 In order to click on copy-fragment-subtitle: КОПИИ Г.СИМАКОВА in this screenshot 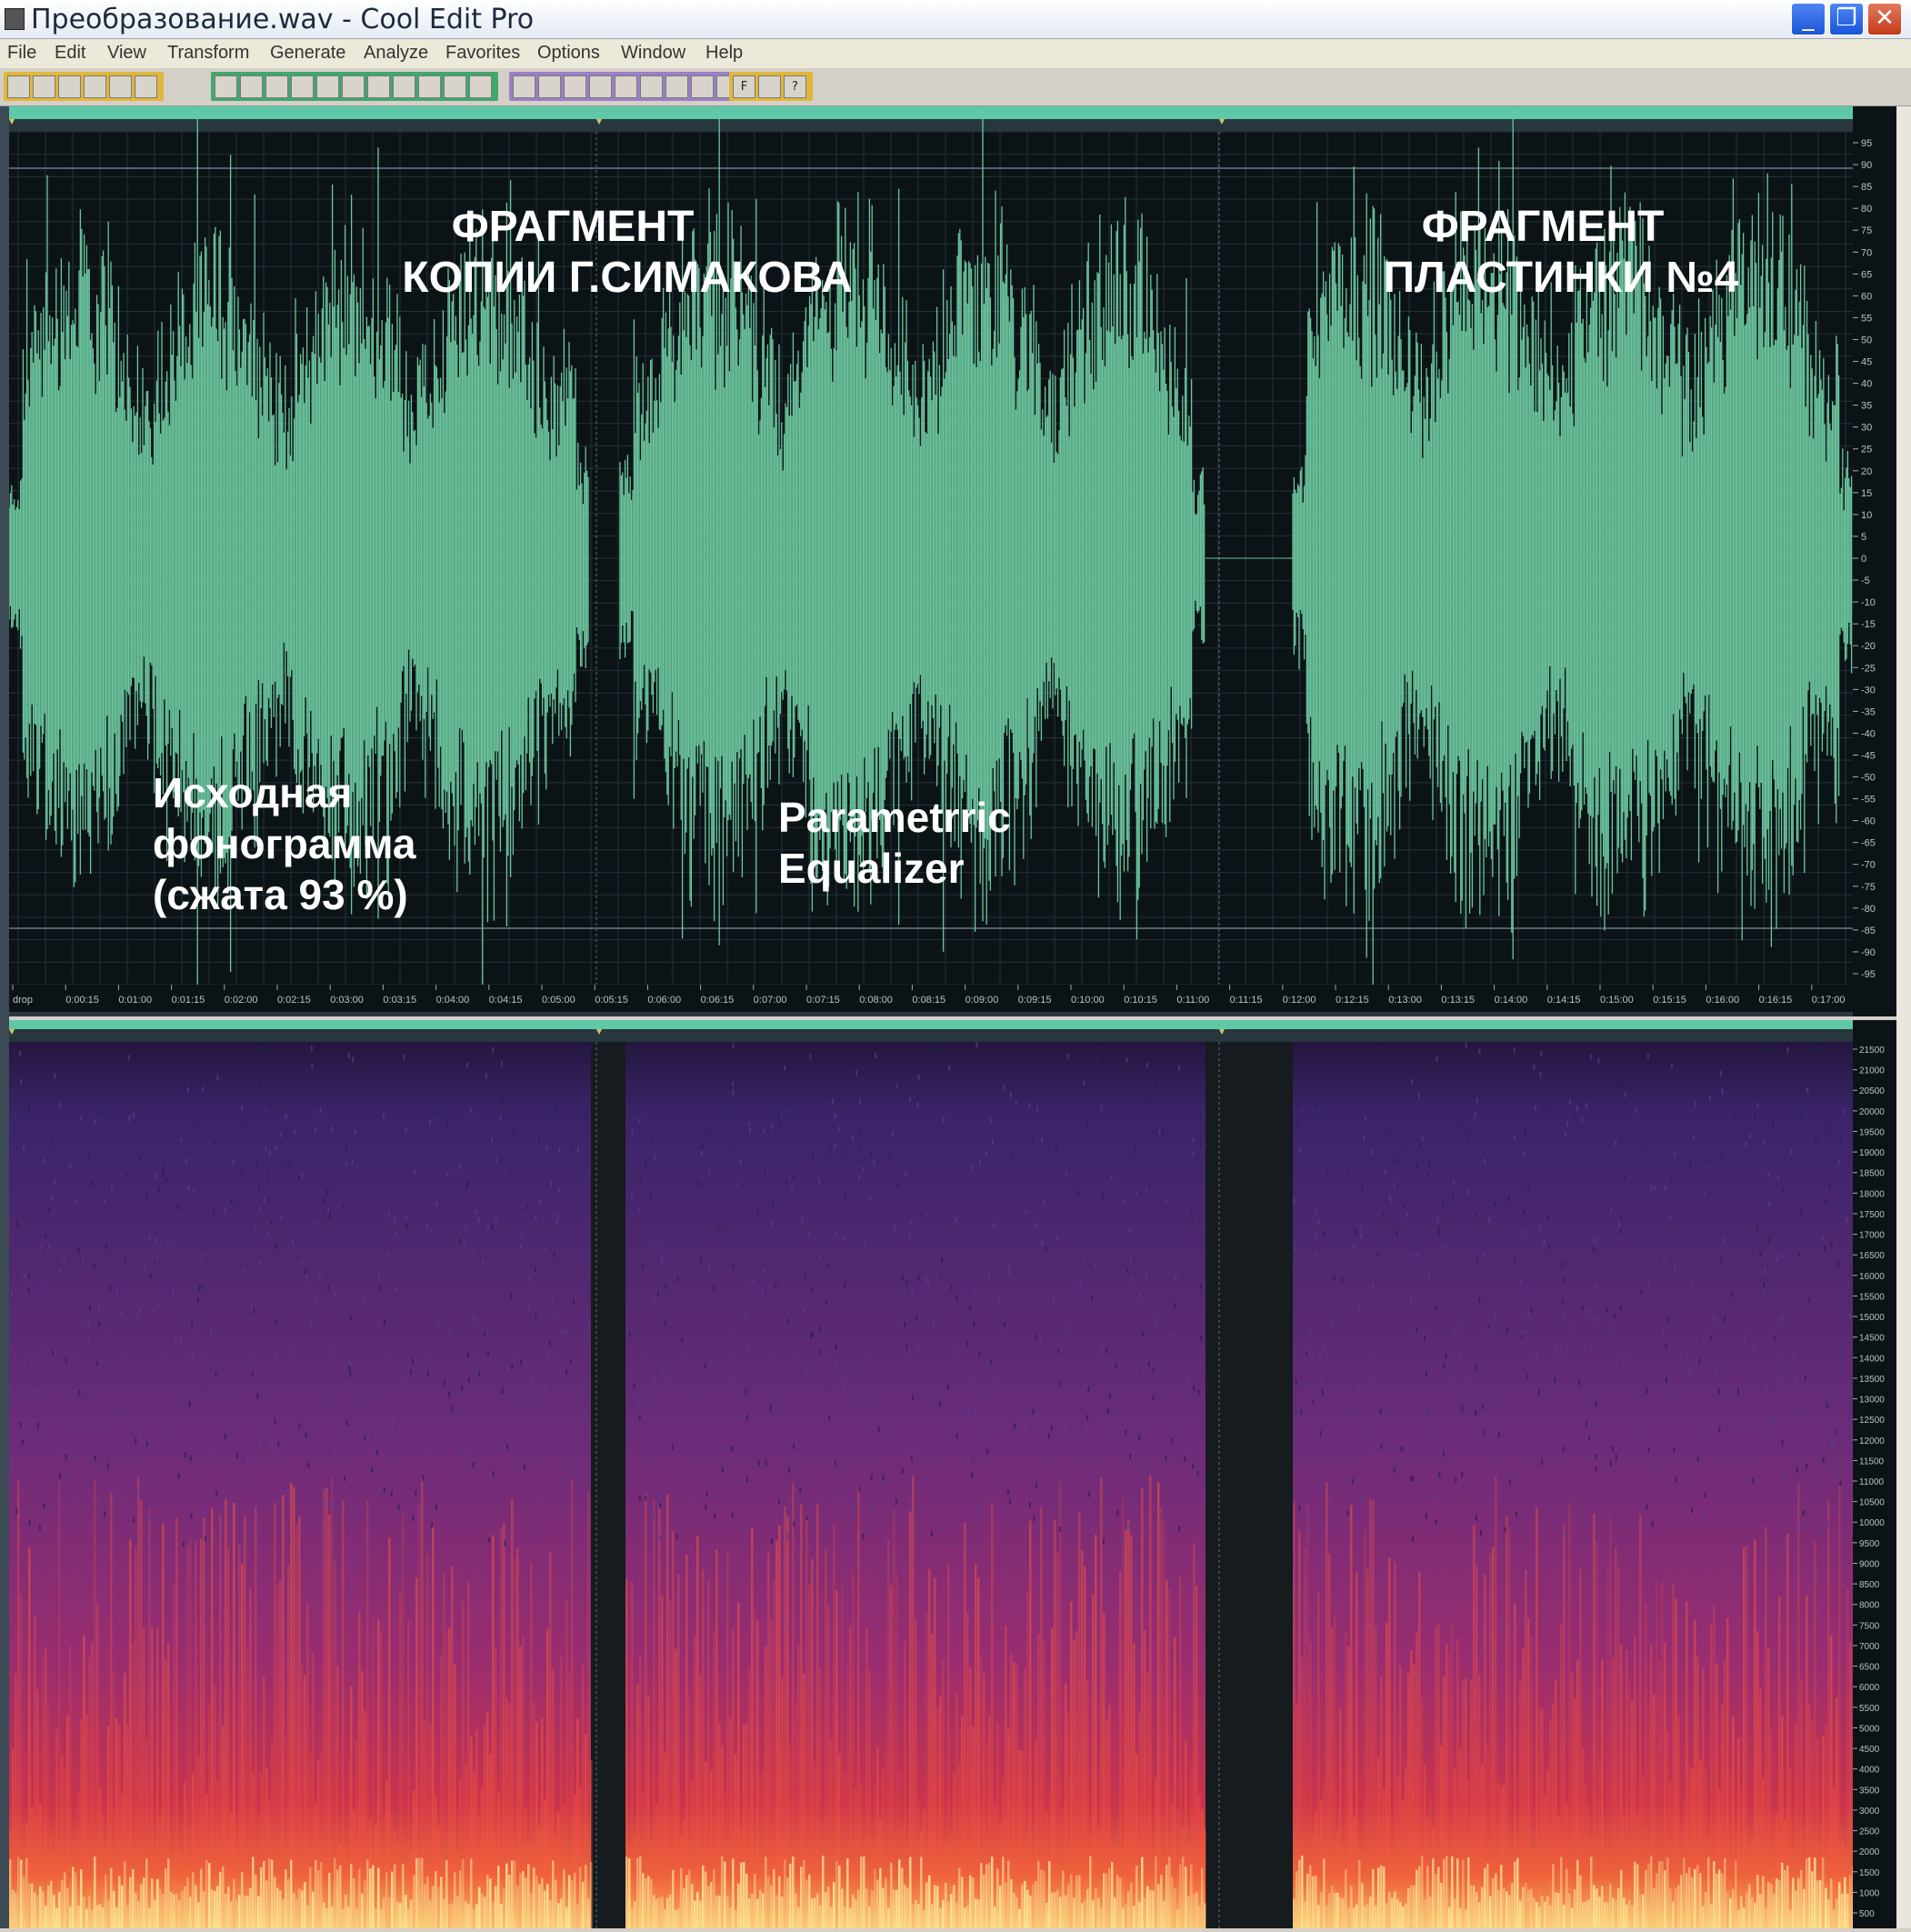, I will do `click(627, 278)`.